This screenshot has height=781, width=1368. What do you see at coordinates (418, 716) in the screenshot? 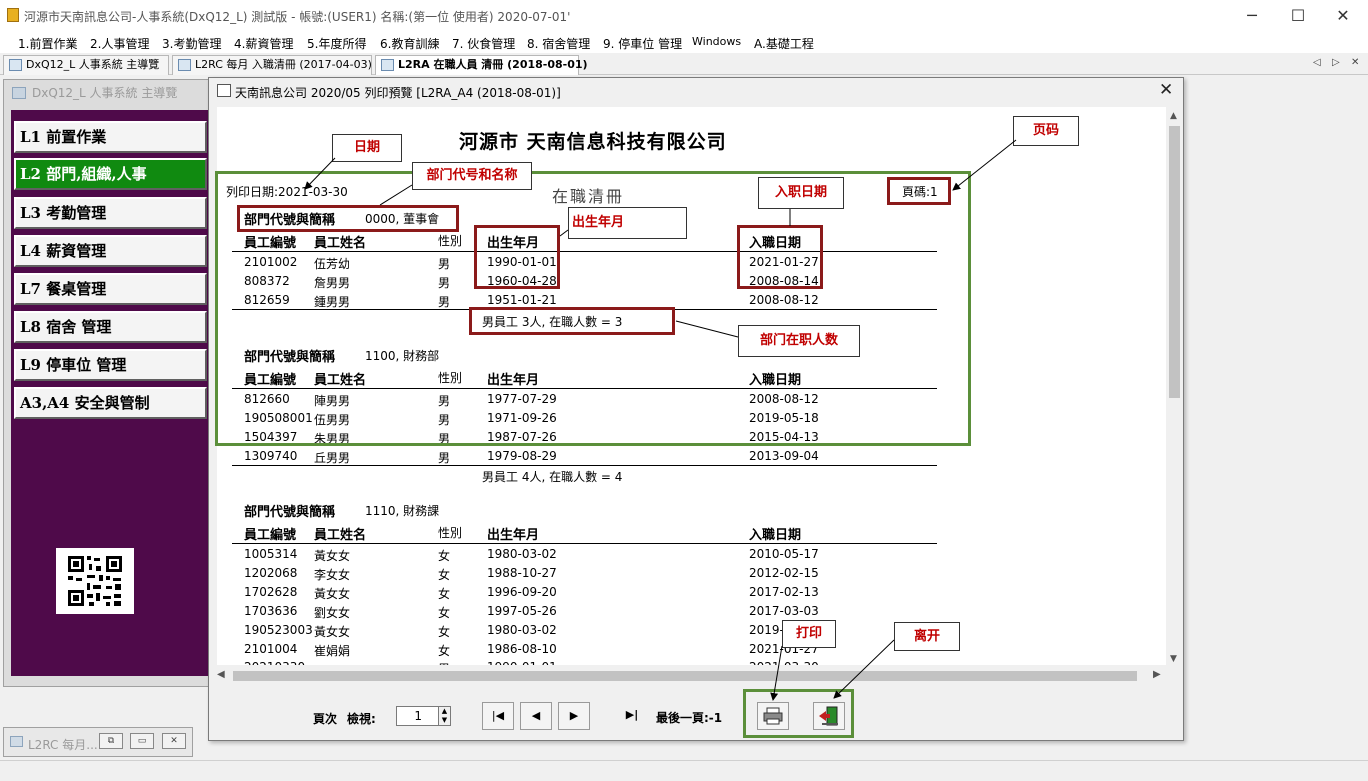
I see `page-spinner-input: 1` at bounding box center [418, 716].